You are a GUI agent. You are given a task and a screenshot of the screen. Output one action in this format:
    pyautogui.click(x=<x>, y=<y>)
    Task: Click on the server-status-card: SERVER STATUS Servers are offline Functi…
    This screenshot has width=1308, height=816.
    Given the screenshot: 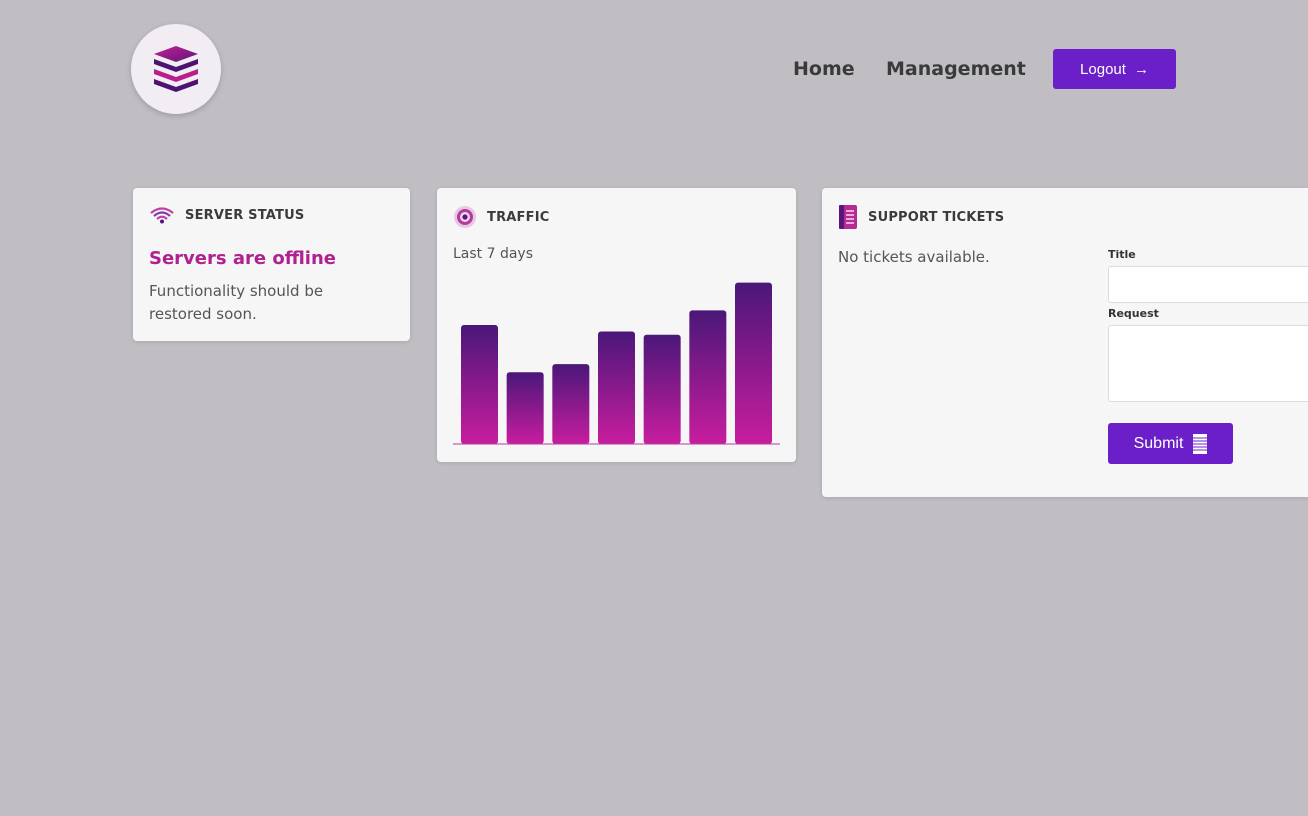 What is the action you would take?
    pyautogui.click(x=271, y=264)
    